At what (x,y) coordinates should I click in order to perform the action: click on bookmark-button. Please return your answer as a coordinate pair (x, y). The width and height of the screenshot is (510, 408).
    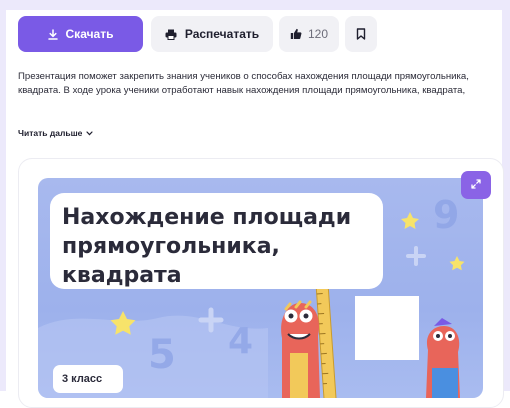
    Looking at the image, I should click on (361, 34).